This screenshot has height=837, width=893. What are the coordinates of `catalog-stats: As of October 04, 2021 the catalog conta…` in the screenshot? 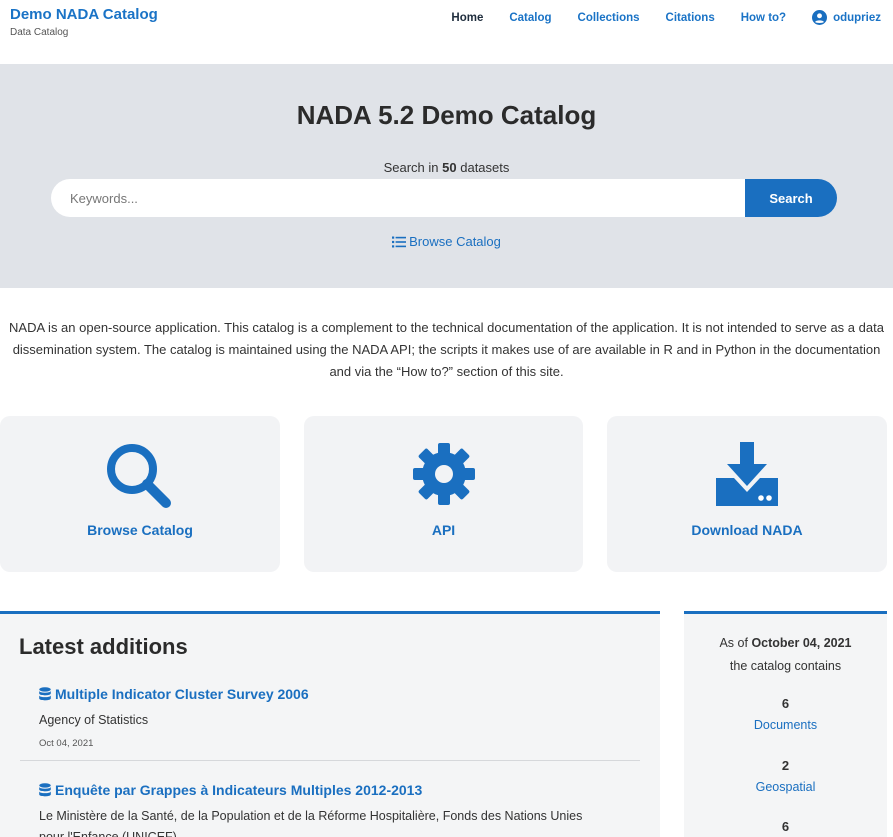 It's located at (785, 724).